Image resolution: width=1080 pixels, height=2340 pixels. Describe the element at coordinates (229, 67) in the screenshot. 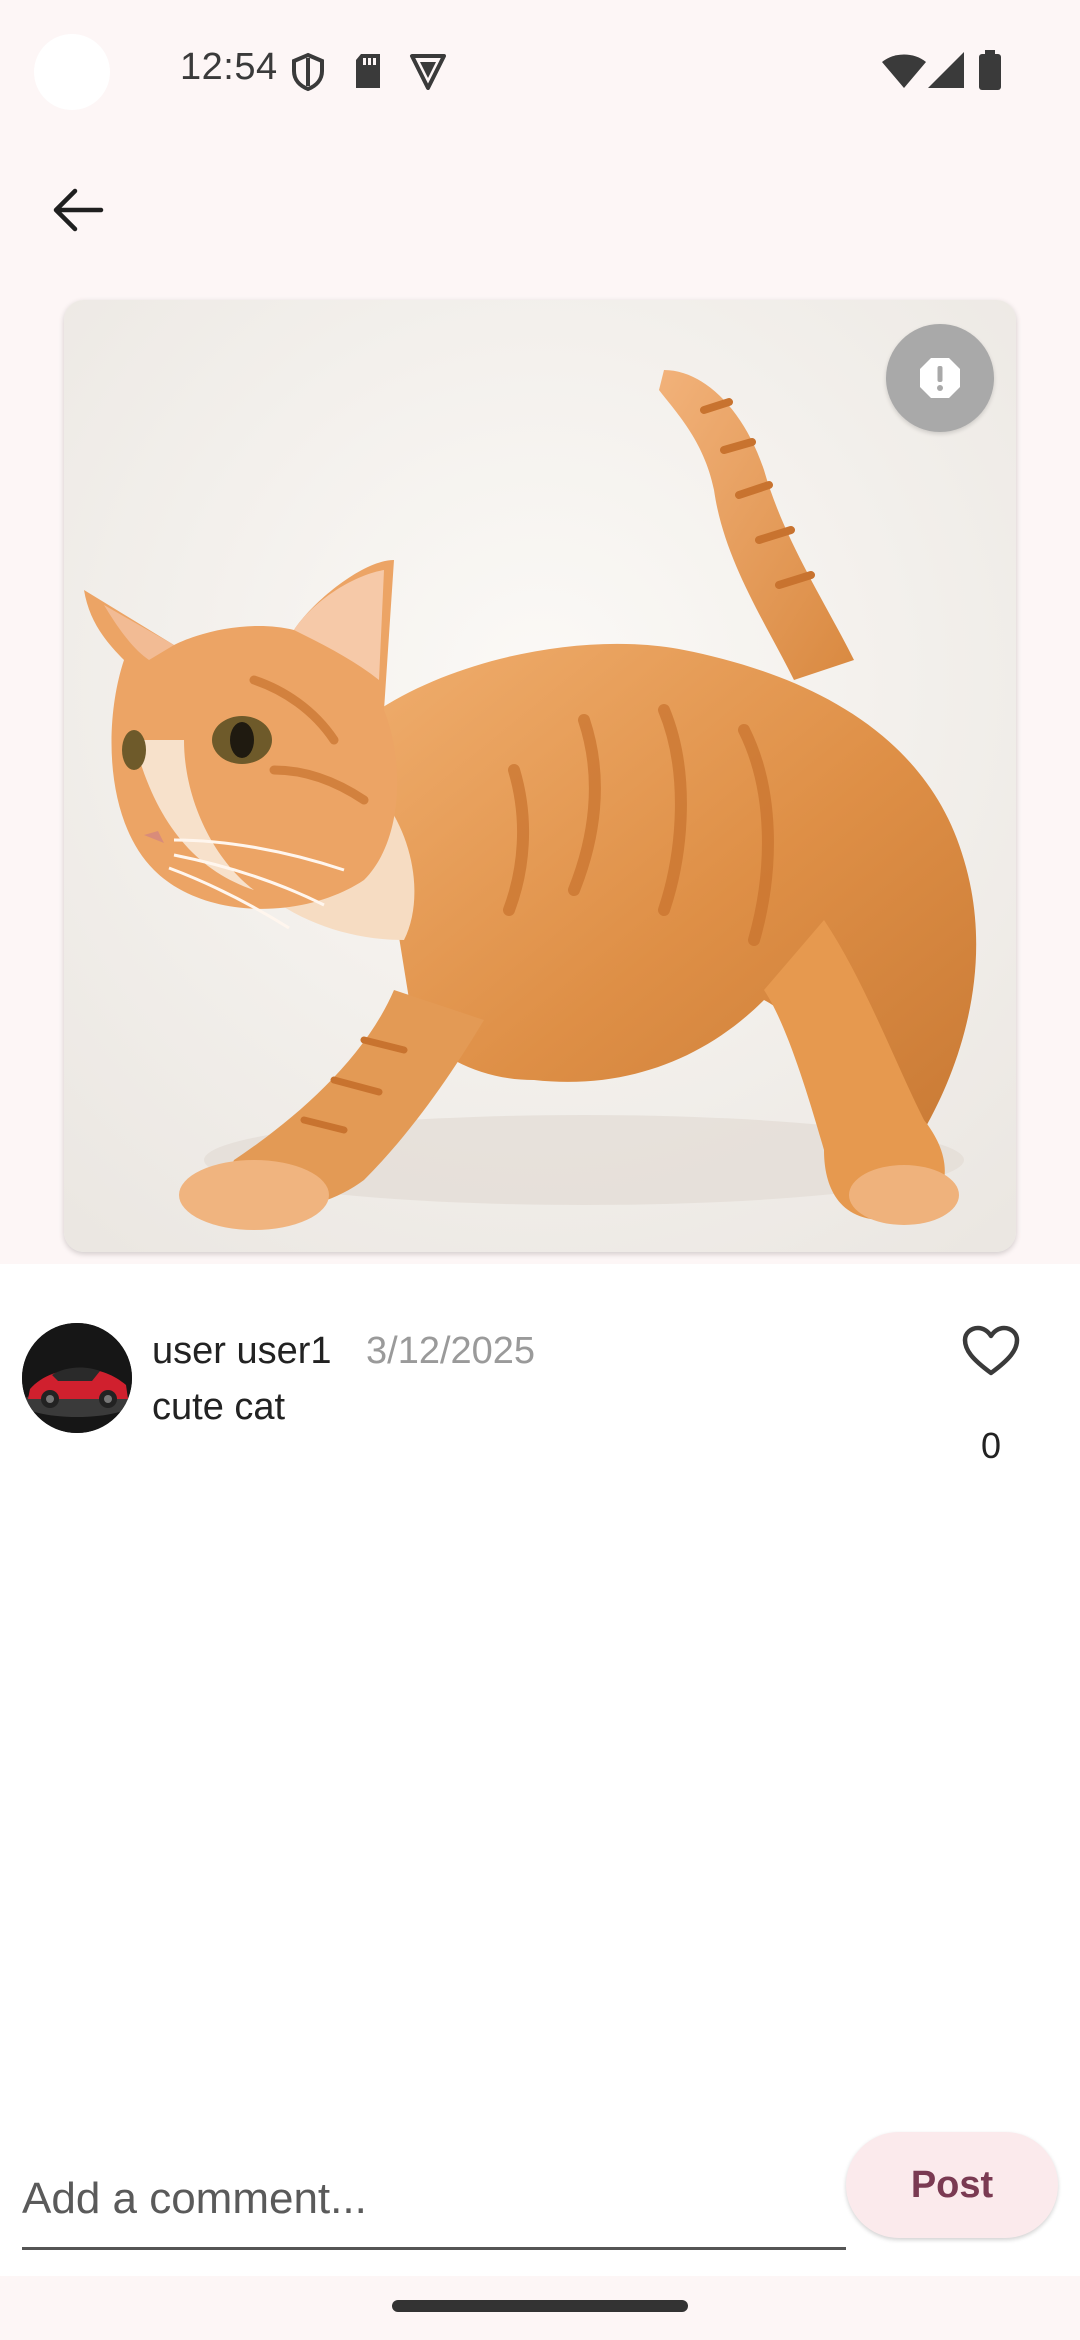

I see `status-time: 12:54` at that location.